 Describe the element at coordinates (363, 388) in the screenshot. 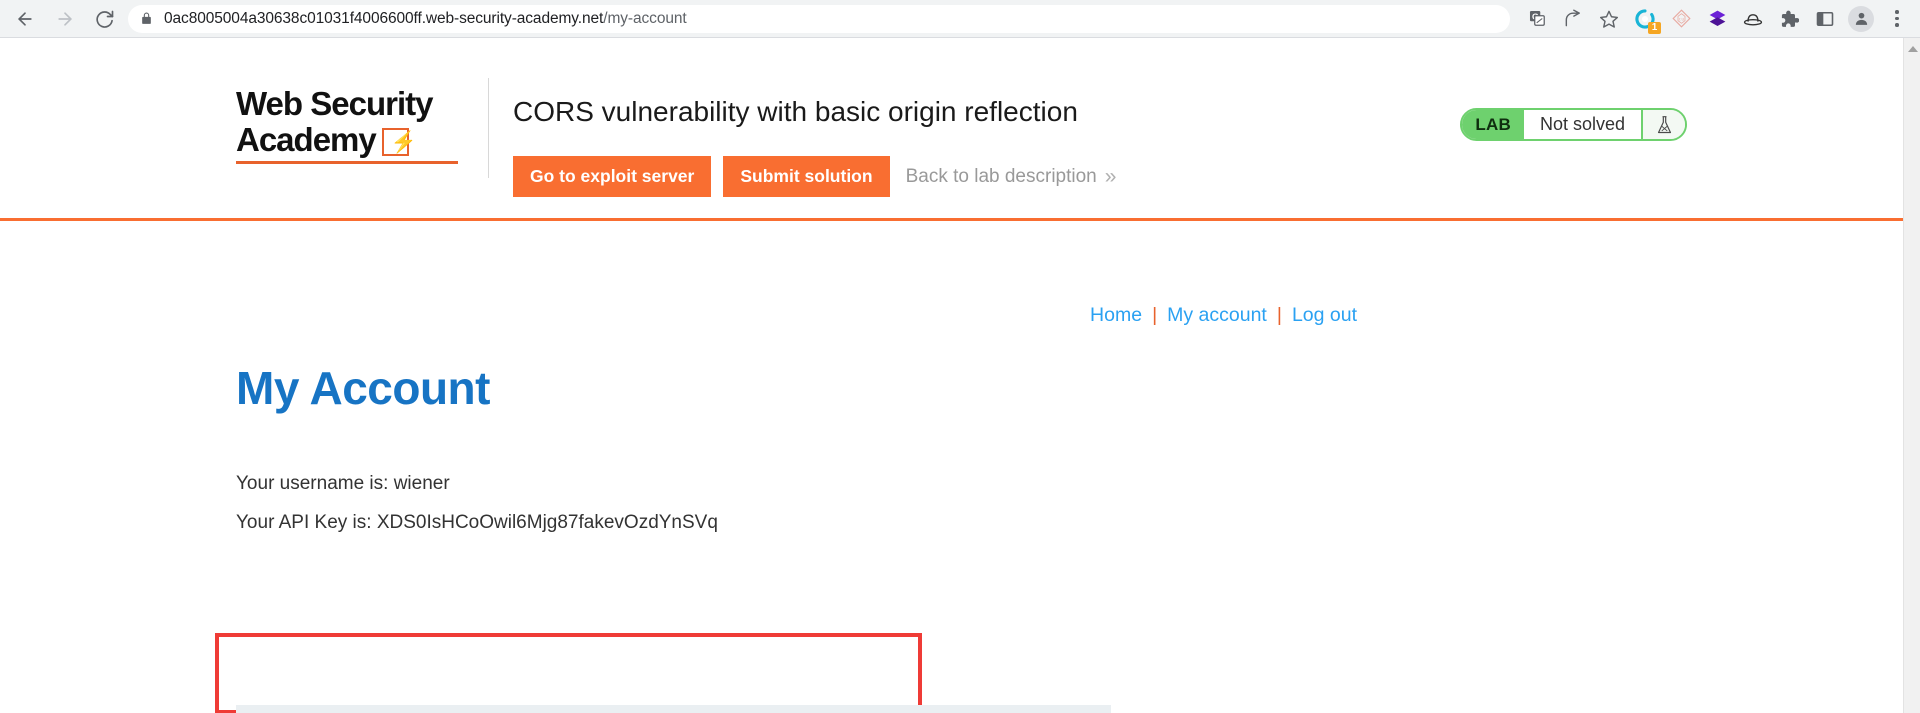

I see `page-title: My Account` at that location.